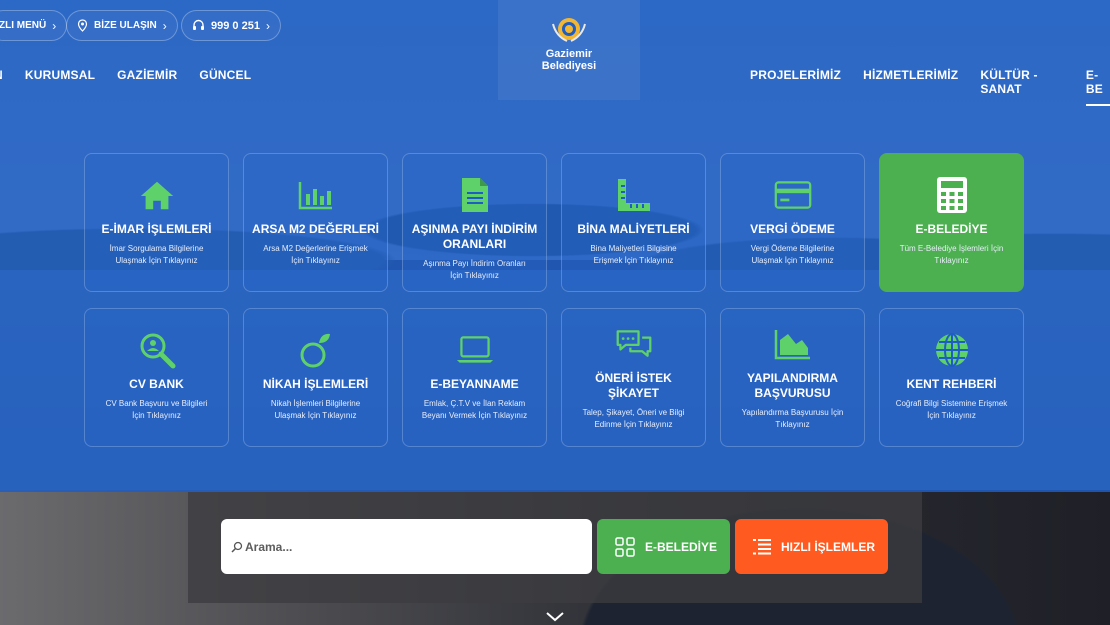 The image size is (1110, 625). I want to click on phone-button: 999 0 251 ›, so click(231, 25).